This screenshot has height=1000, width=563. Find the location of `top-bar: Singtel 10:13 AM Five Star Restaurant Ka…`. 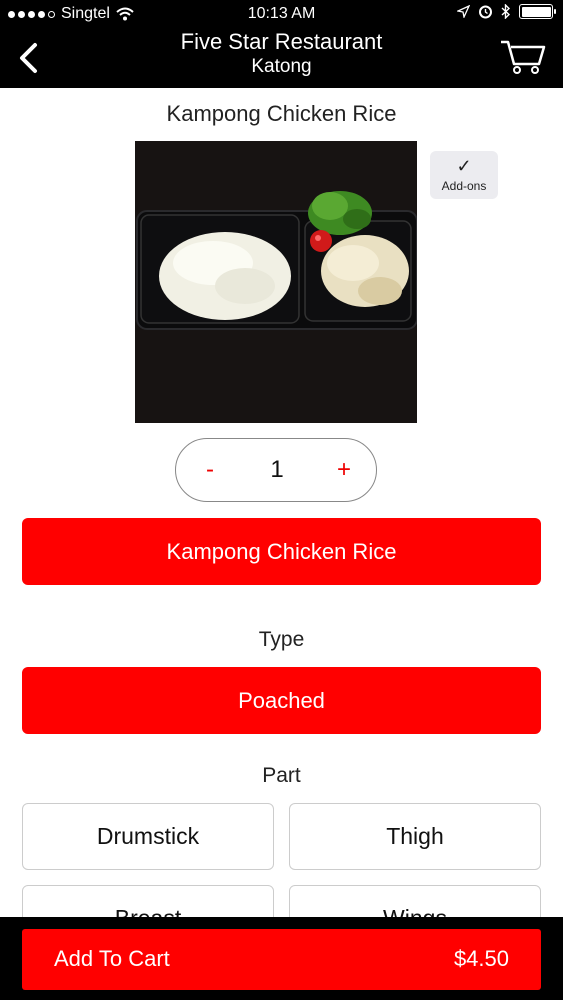

top-bar: Singtel 10:13 AM Five Star Restaurant Ka… is located at coordinates (281, 44).